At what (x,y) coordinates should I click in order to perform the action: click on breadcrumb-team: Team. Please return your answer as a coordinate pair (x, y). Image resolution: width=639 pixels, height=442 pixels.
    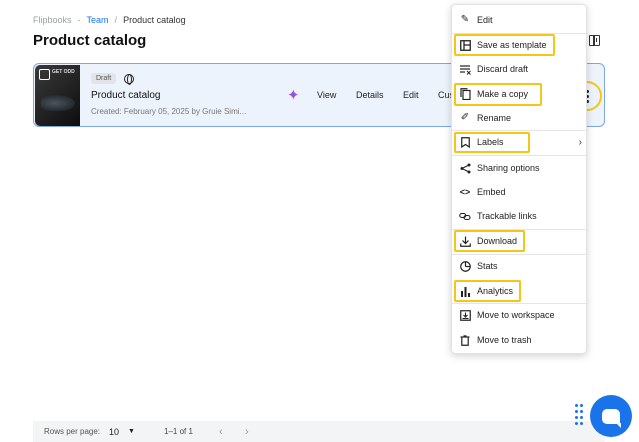
    Looking at the image, I should click on (98, 20).